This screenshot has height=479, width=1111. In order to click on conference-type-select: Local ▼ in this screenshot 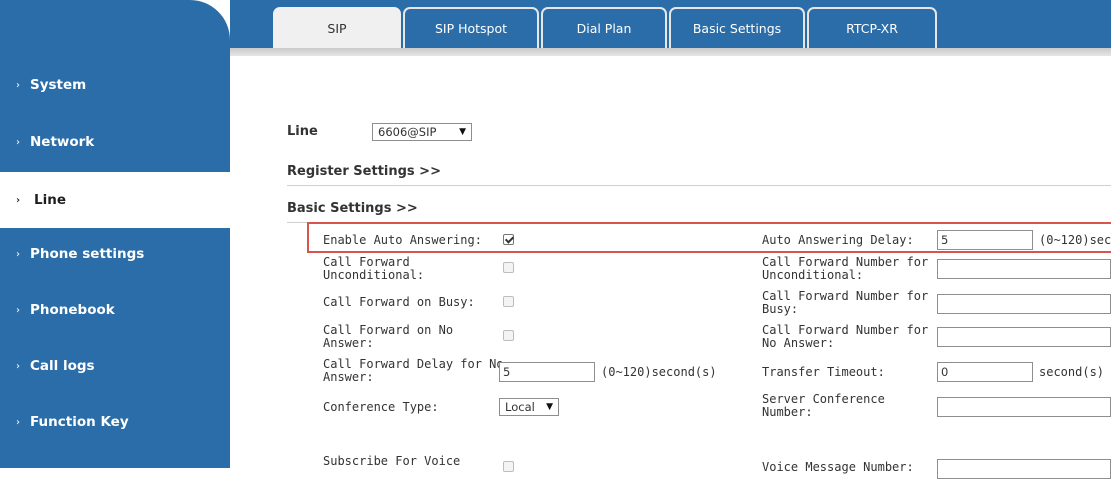, I will do `click(529, 407)`.